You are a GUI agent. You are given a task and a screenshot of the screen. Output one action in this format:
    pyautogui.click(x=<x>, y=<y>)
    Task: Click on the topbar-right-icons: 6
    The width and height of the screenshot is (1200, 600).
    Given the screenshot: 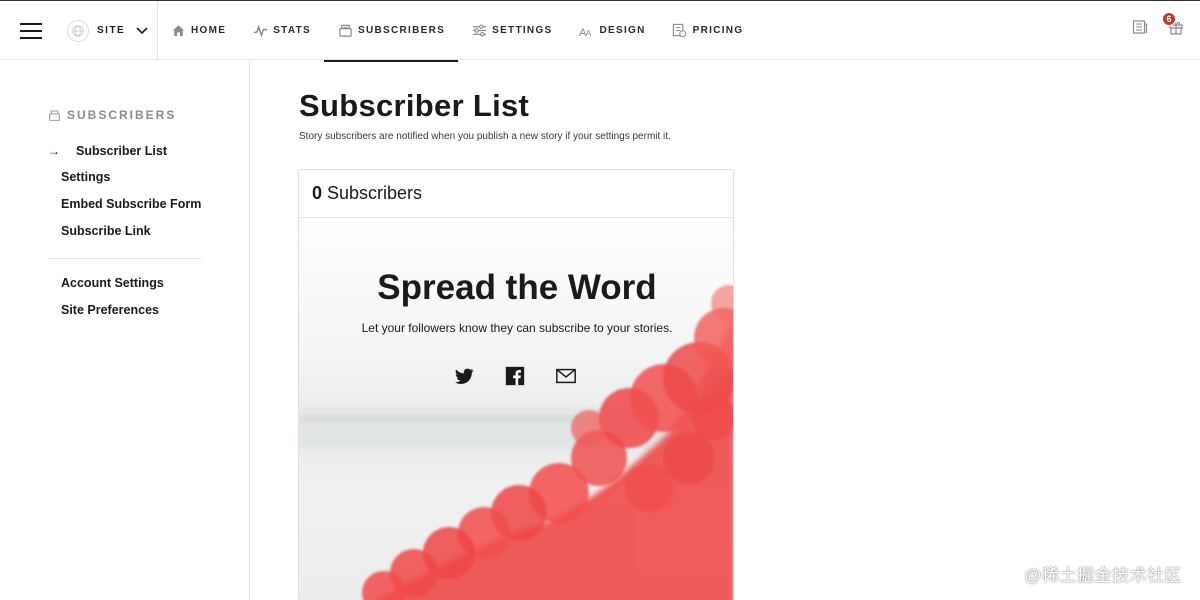 What is the action you would take?
    pyautogui.click(x=1150, y=24)
    